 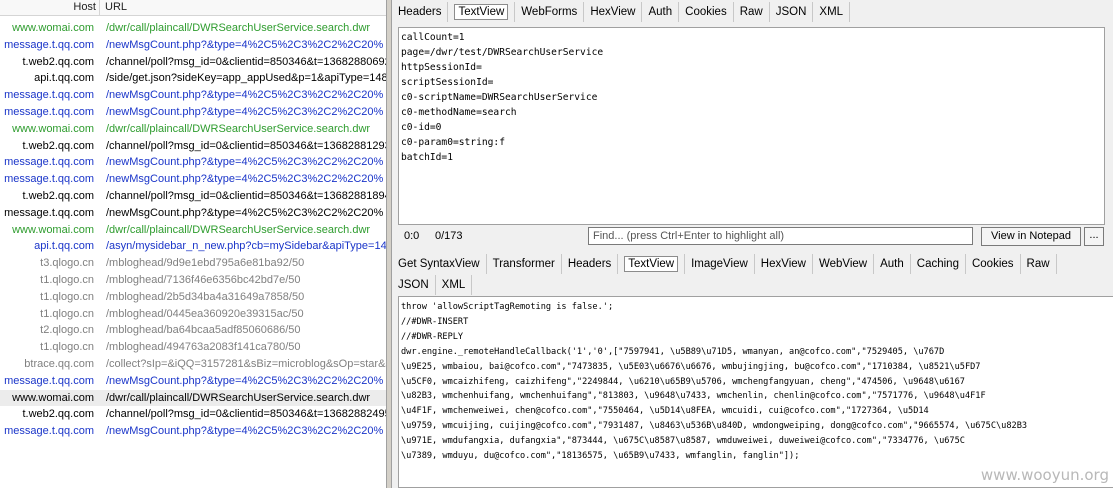 I want to click on response-tab-transformer: Transformer, so click(x=524, y=264).